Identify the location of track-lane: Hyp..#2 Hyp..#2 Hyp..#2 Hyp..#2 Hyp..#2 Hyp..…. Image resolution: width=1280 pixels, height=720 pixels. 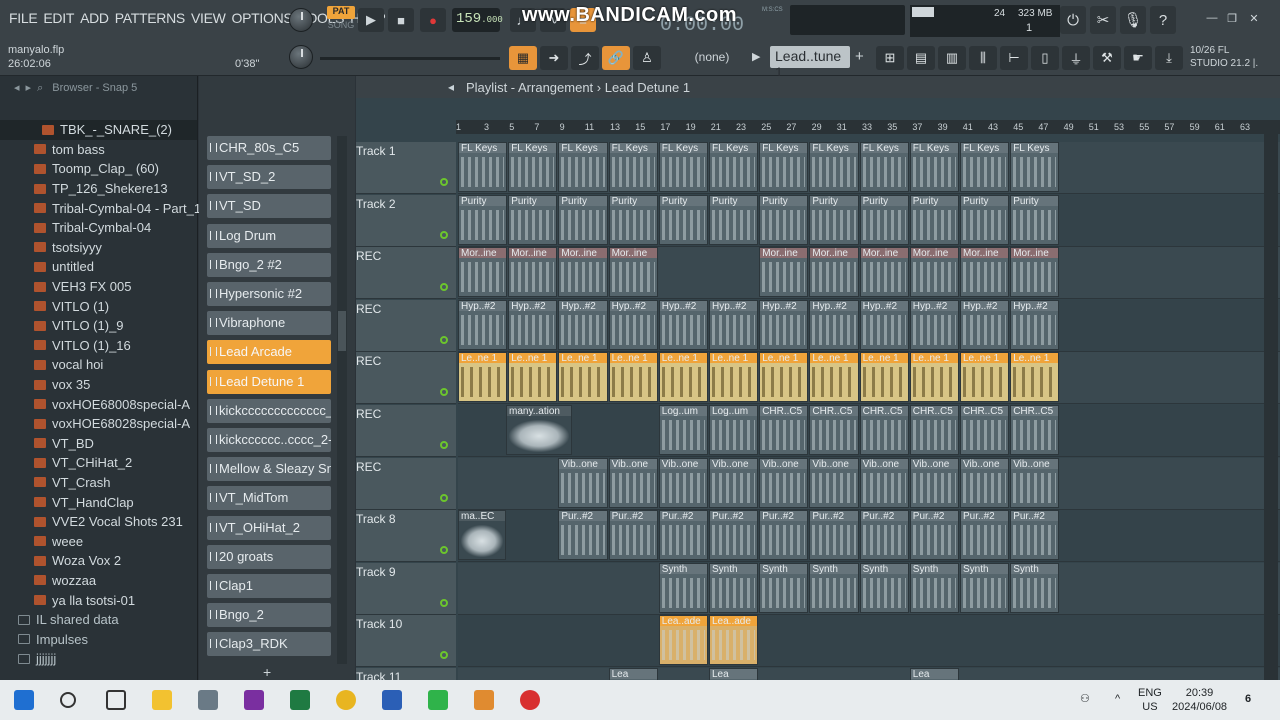
(869, 325).